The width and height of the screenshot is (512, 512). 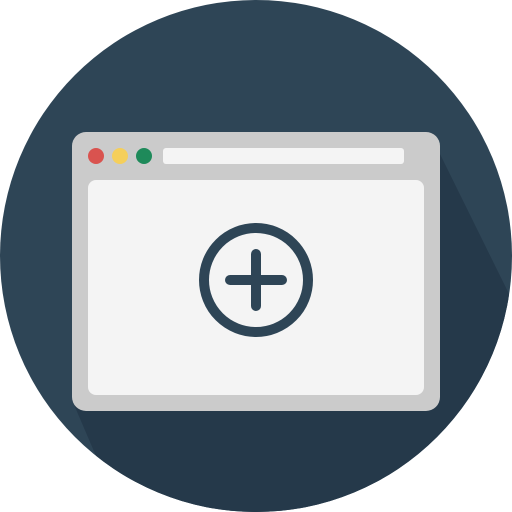 What do you see at coordinates (96, 156) in the screenshot?
I see `close-dot-icon` at bounding box center [96, 156].